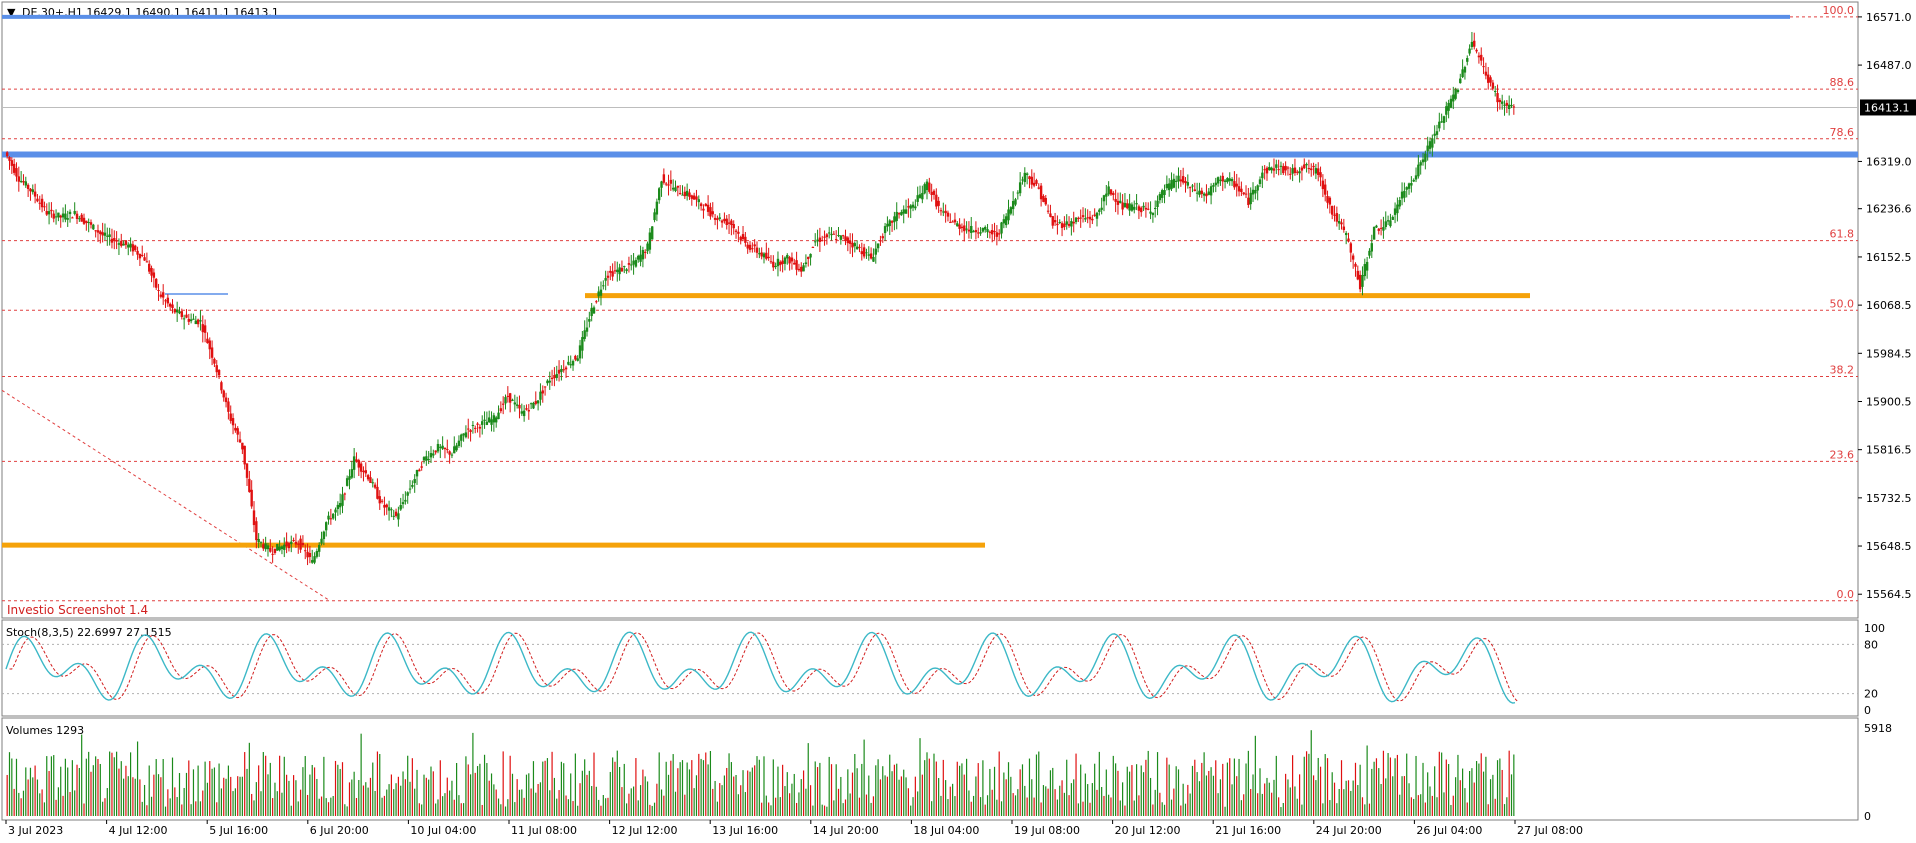 This screenshot has height=843, width=1916. Describe the element at coordinates (943, 669) in the screenshot. I see `stoch-lines: 100 80 20 0` at that location.